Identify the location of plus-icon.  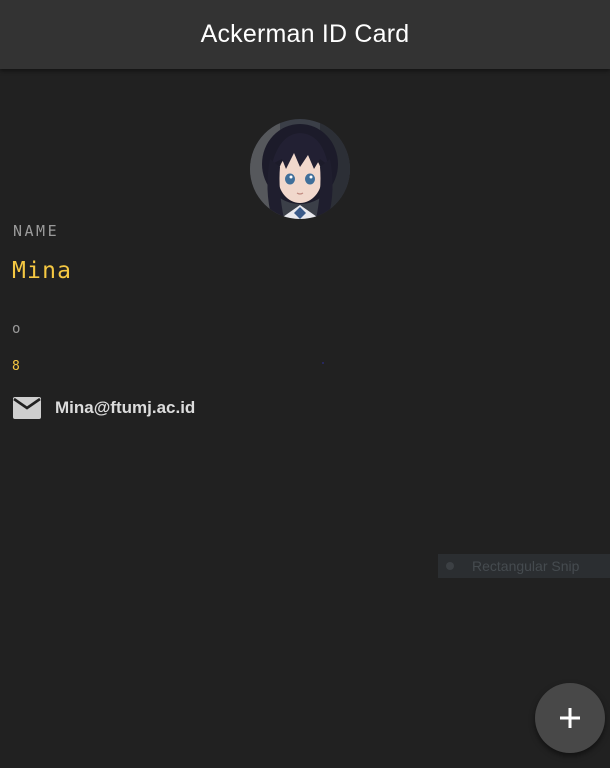
(570, 718).